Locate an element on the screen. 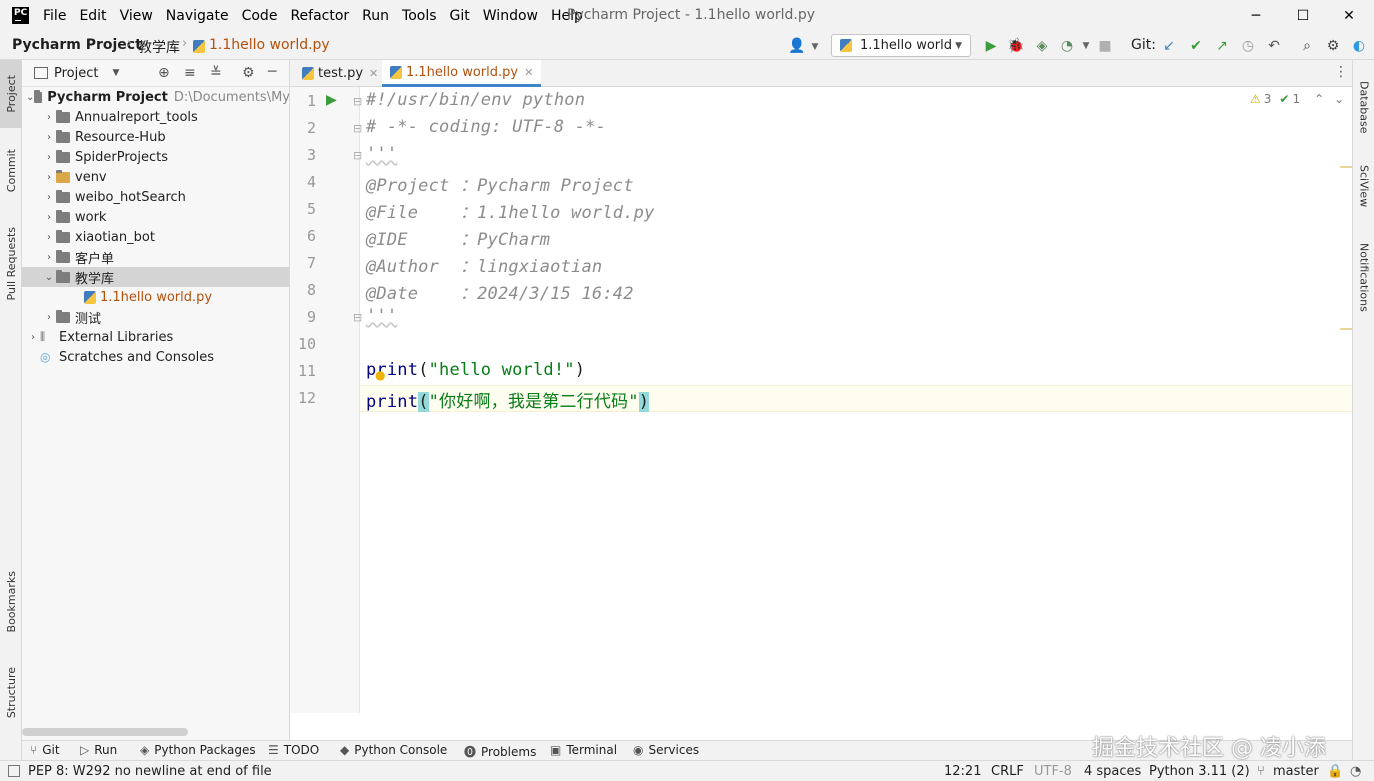 The image size is (1374, 781). menu-code: Code is located at coordinates (260, 16).